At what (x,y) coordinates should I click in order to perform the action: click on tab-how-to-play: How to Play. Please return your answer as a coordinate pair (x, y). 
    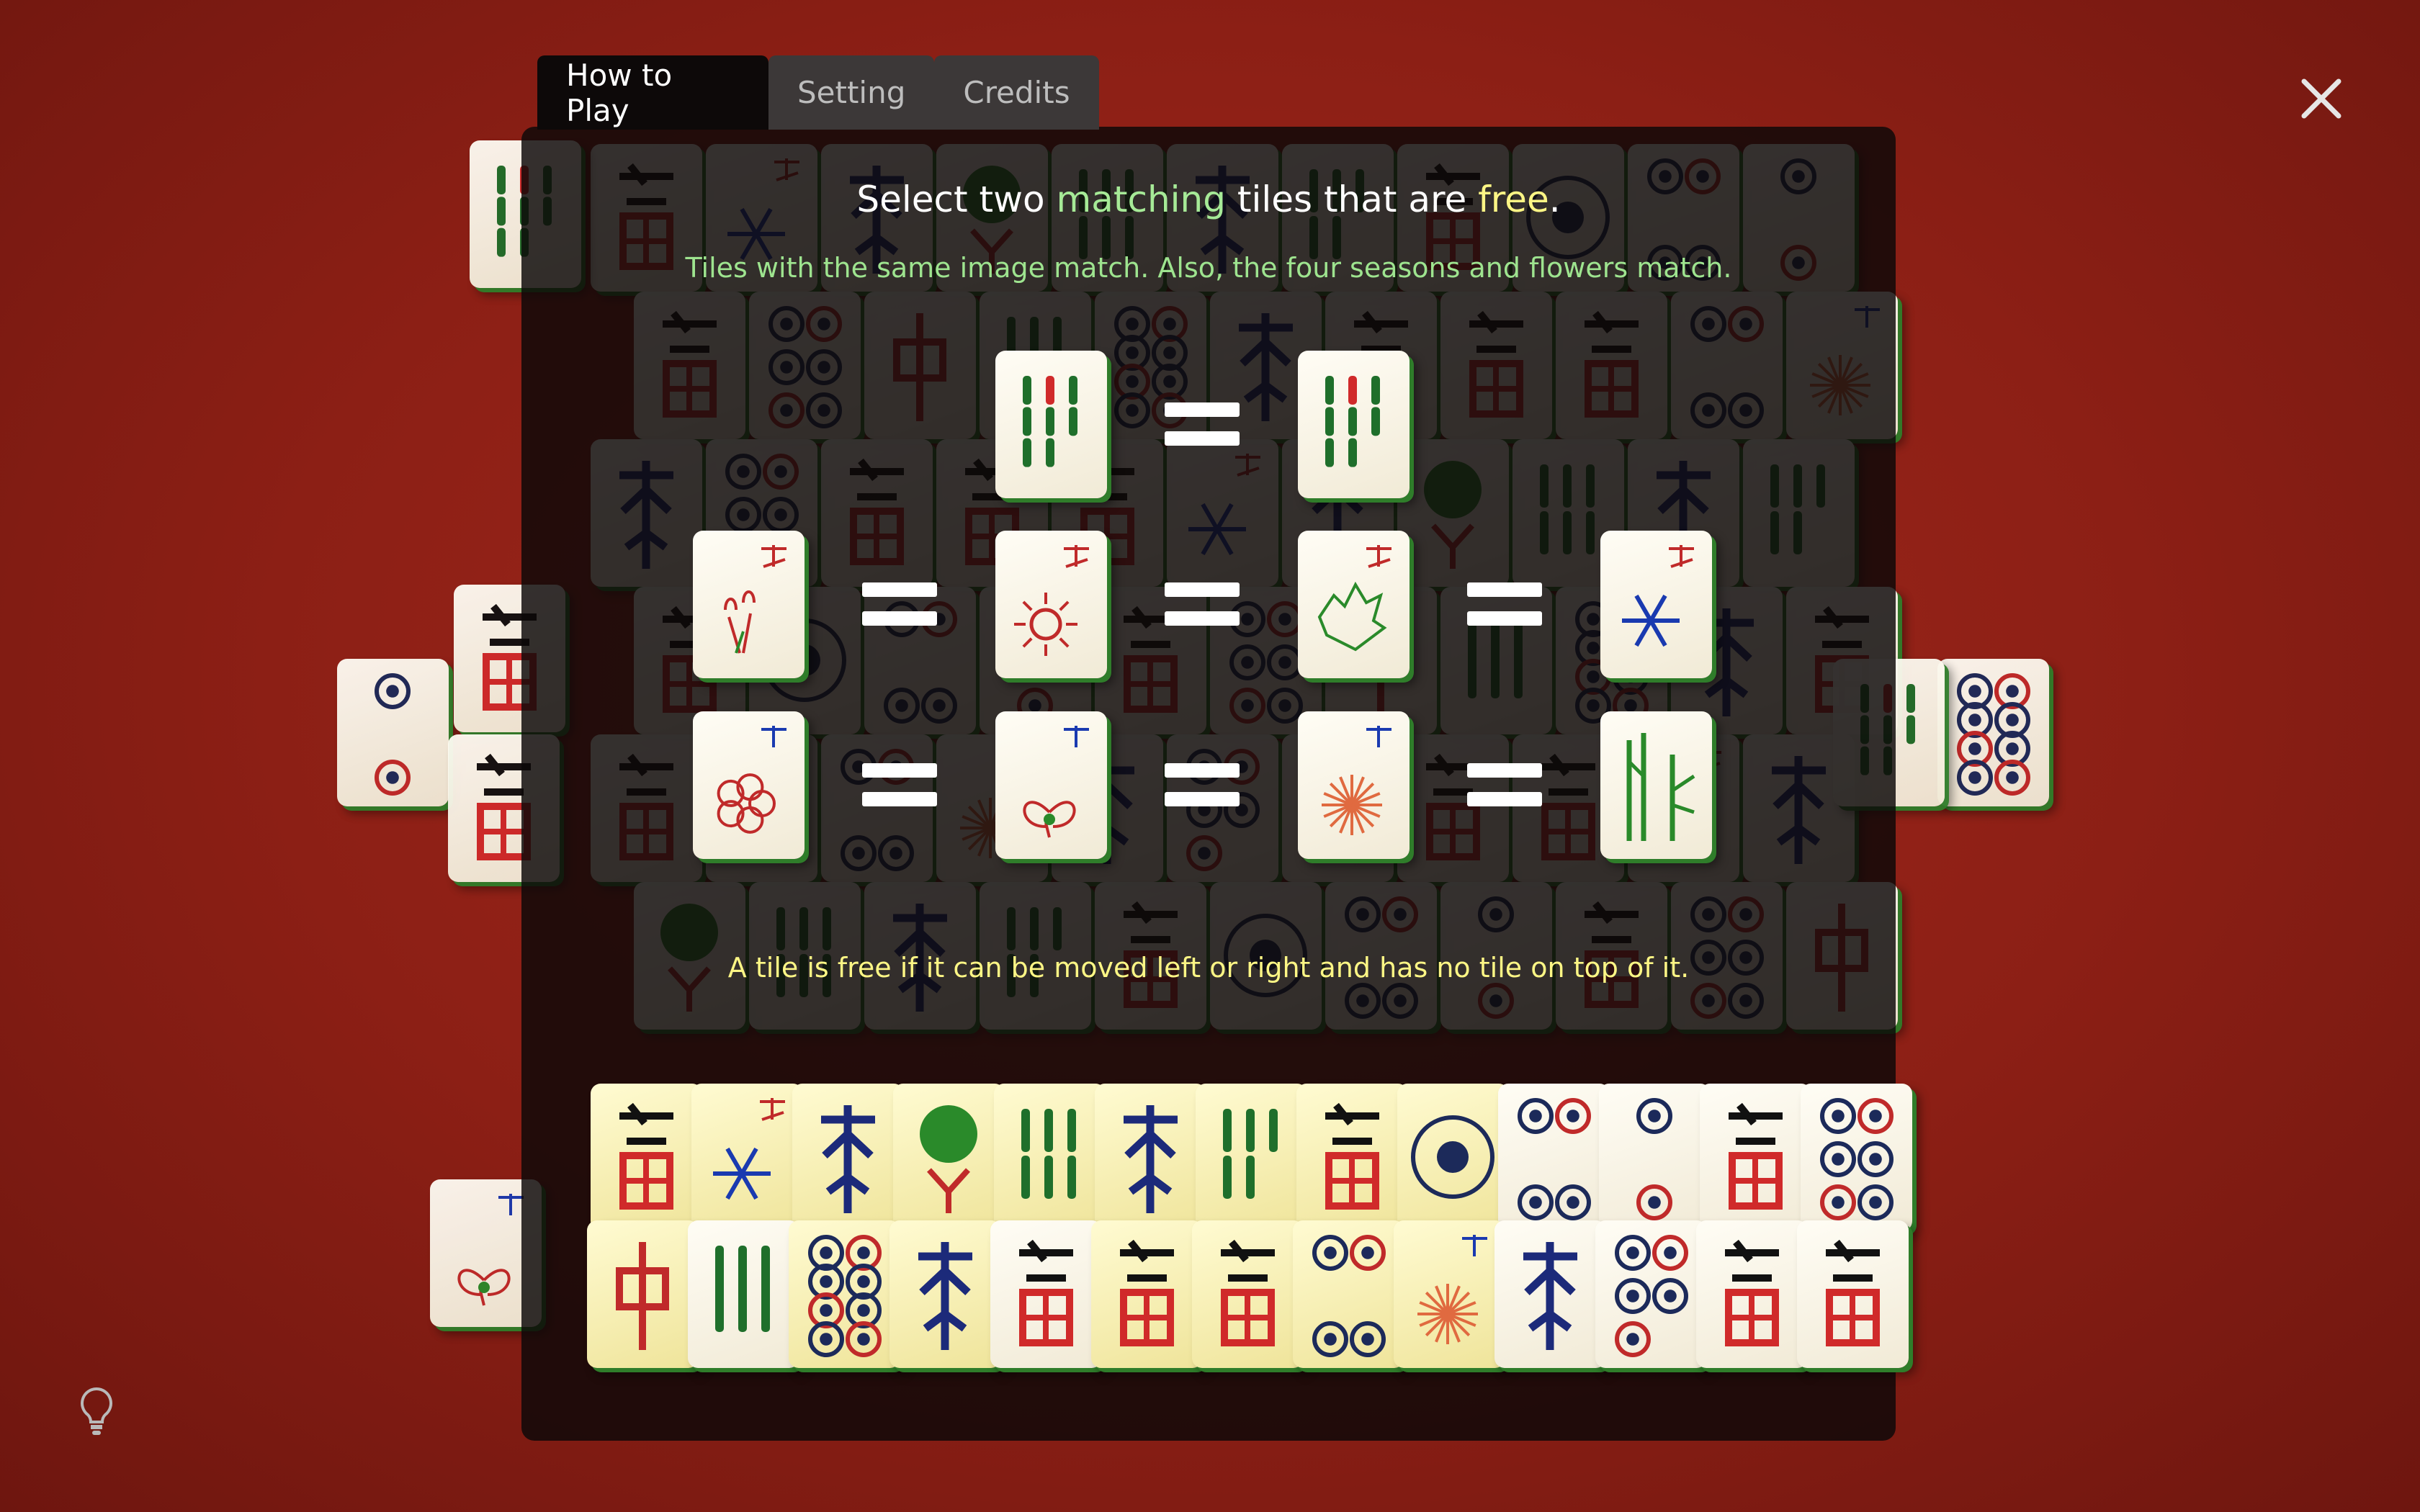
    Looking at the image, I should click on (652, 92).